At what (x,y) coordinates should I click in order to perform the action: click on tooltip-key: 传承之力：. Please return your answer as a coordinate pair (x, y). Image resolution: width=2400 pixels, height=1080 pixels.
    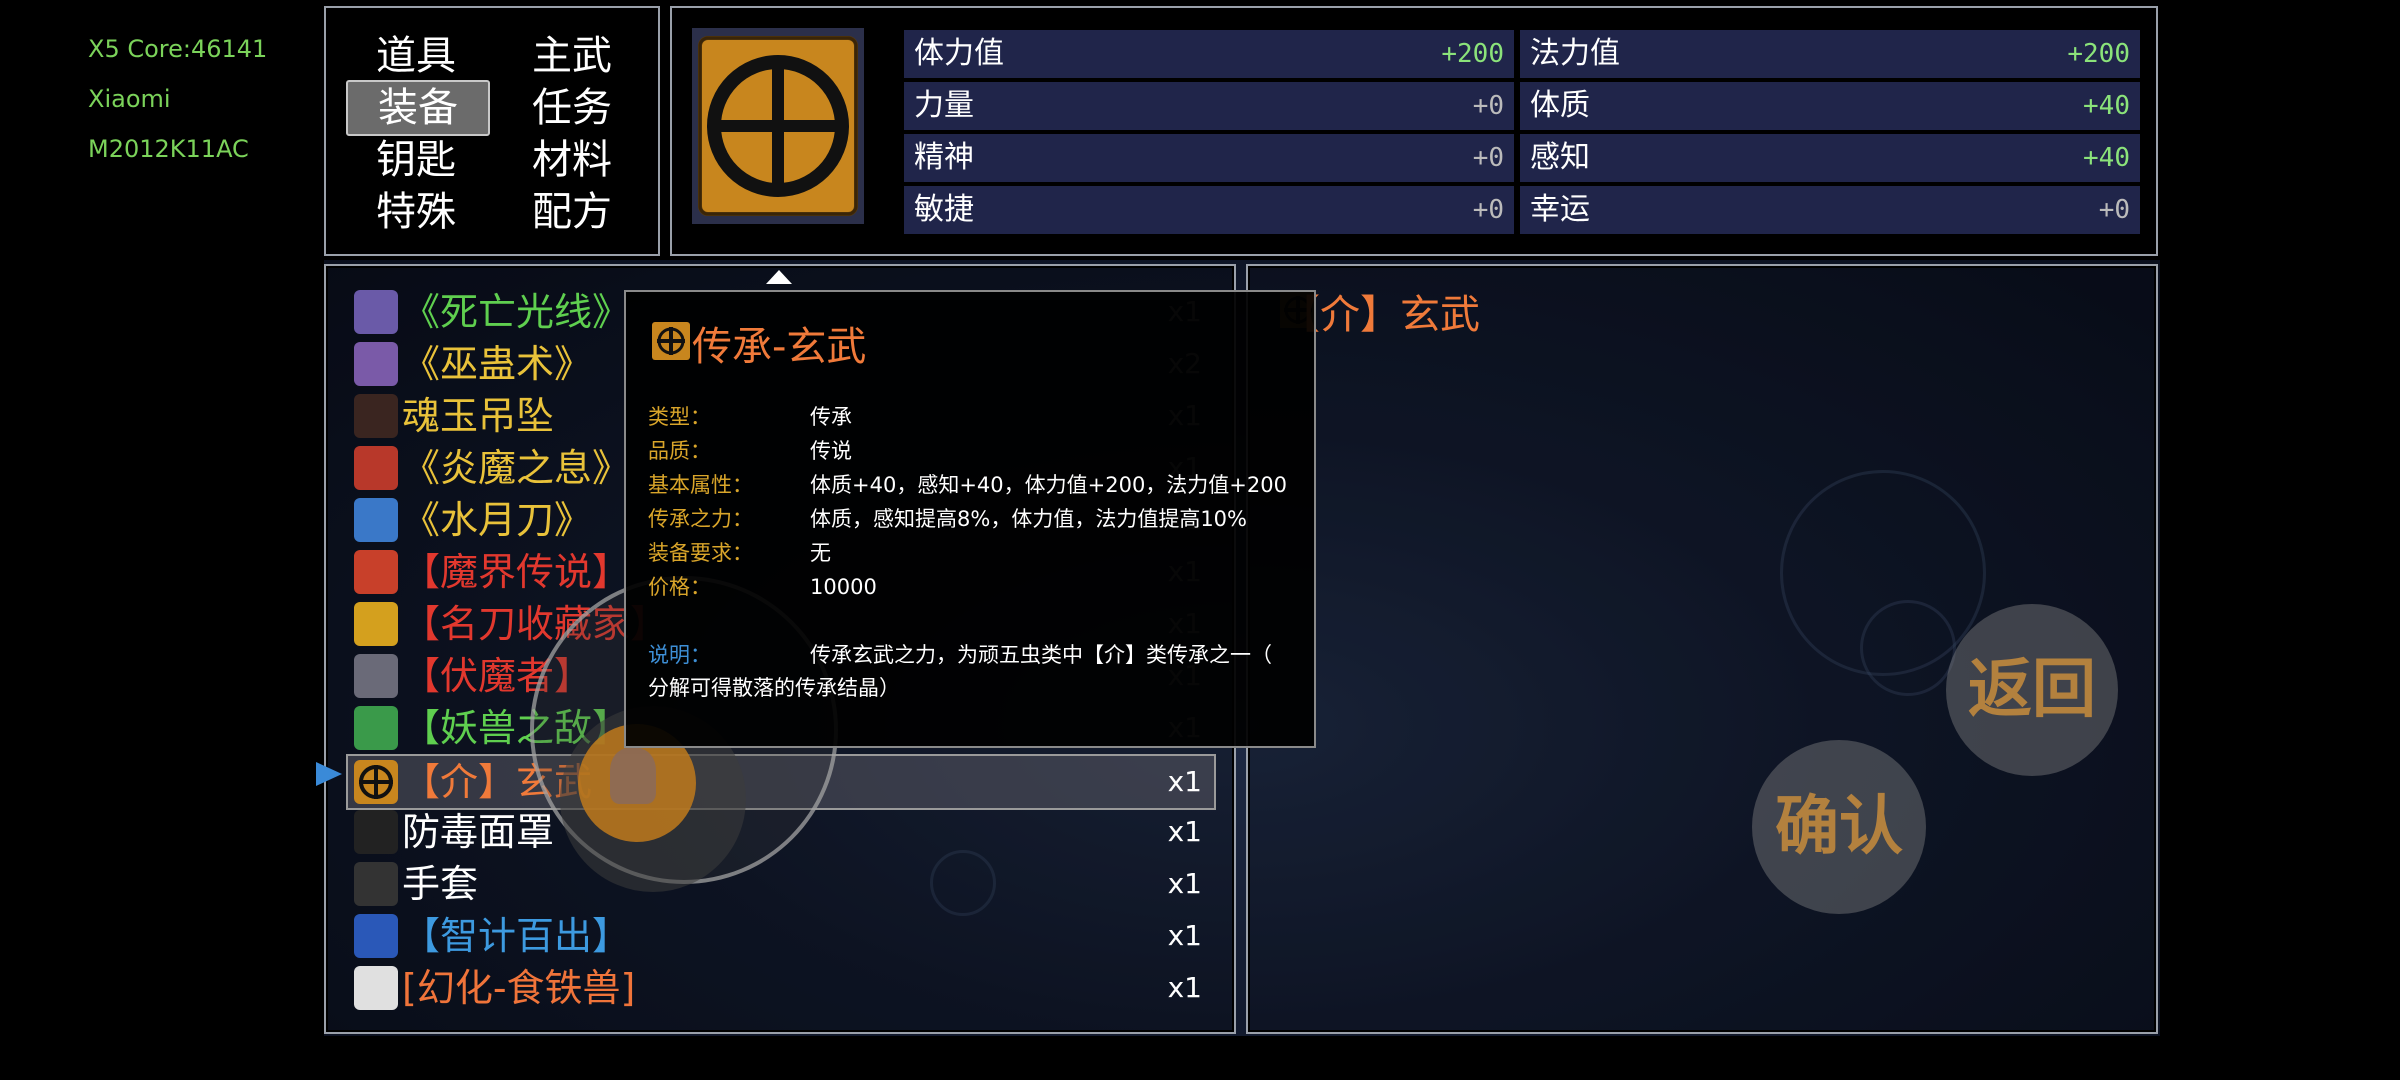
    Looking at the image, I should click on (700, 519).